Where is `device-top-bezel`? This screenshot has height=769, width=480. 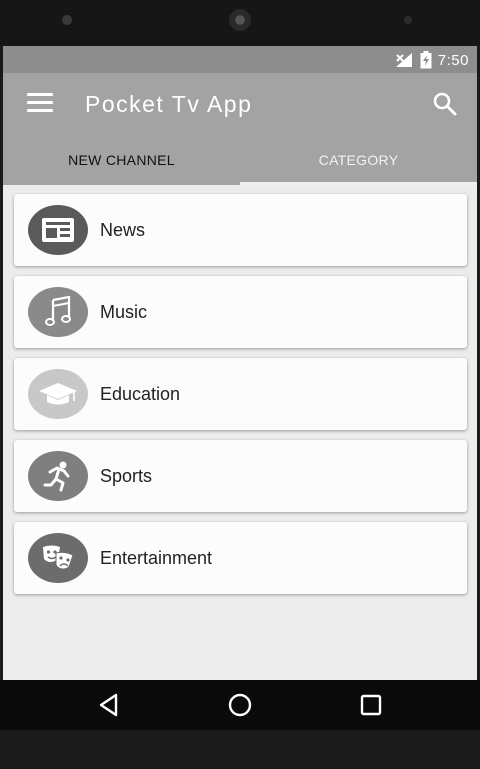
device-top-bezel is located at coordinates (240, 23).